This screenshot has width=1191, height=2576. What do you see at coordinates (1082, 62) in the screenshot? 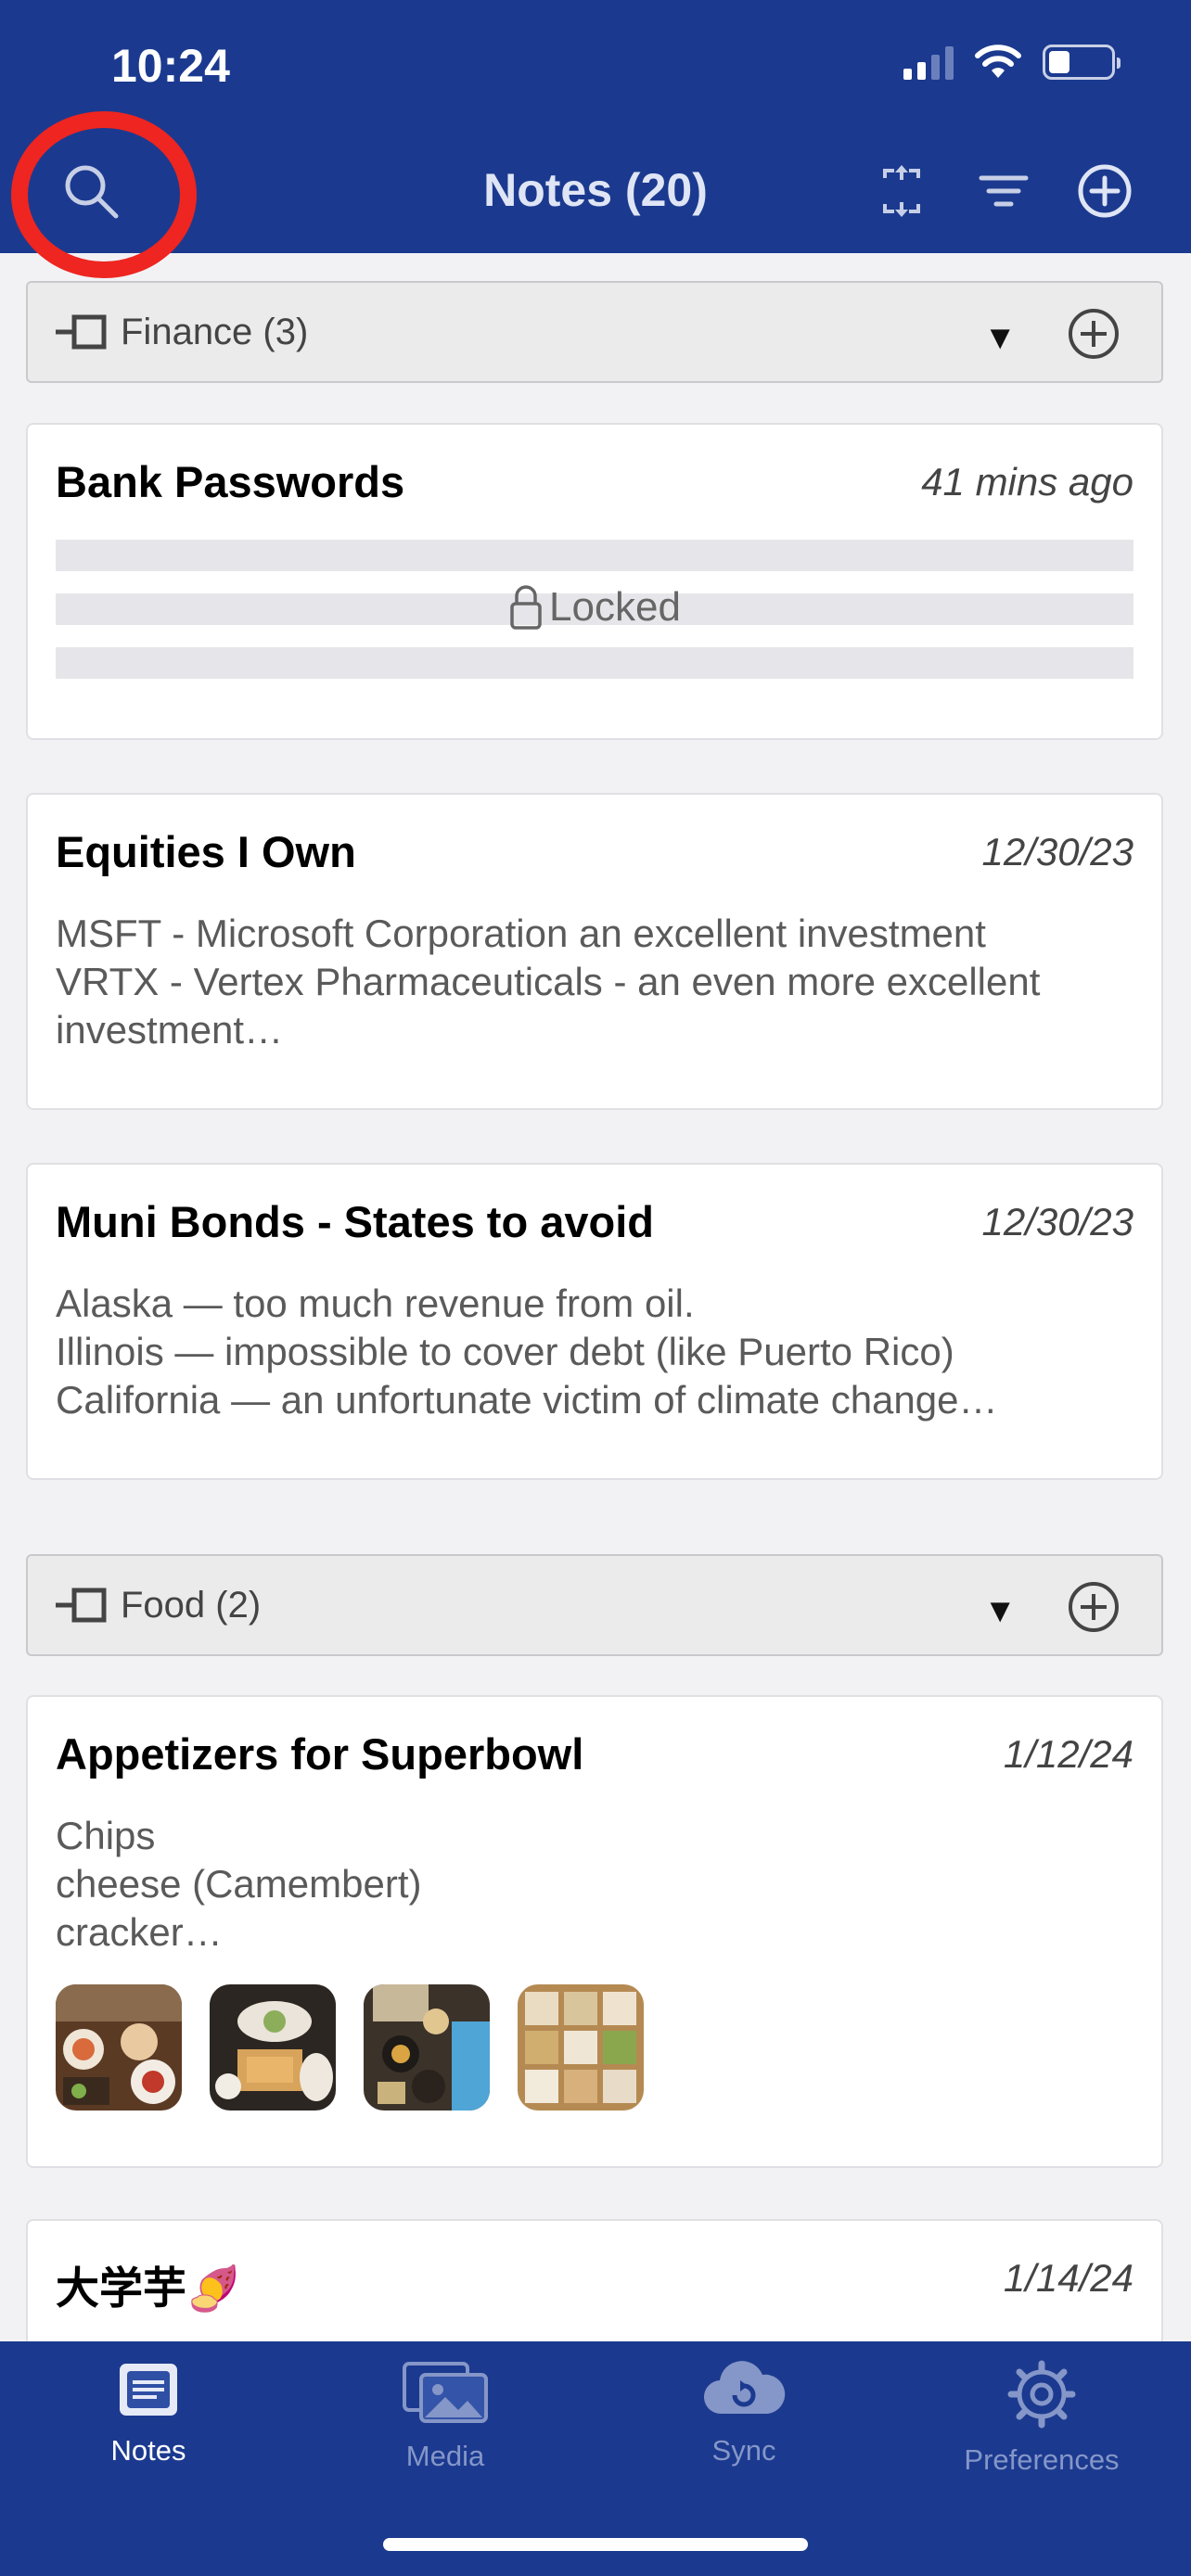
I see `battery-icon` at bounding box center [1082, 62].